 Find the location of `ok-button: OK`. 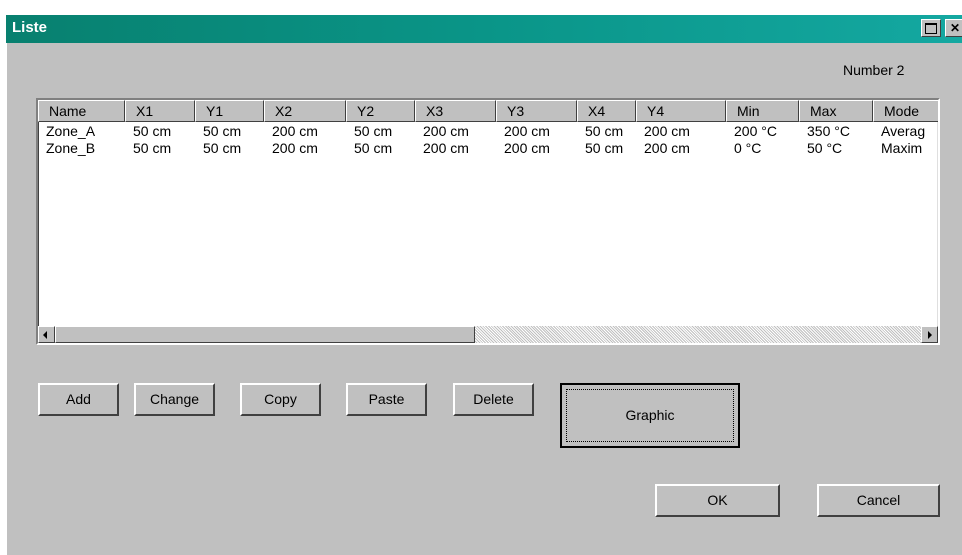

ok-button: OK is located at coordinates (717, 500).